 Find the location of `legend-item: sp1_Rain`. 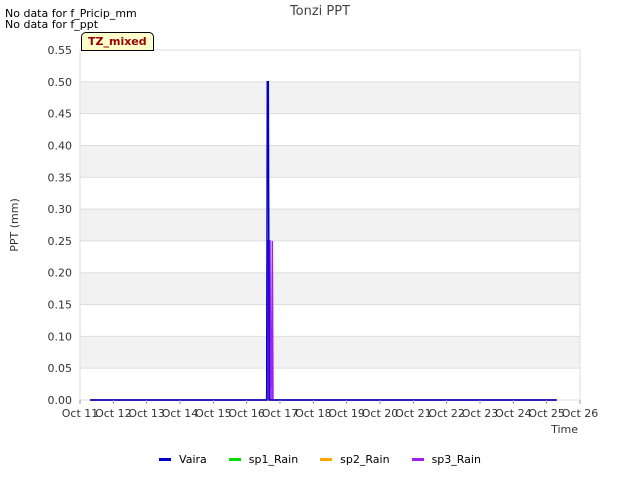

legend-item: sp1_Rain is located at coordinates (263, 459).